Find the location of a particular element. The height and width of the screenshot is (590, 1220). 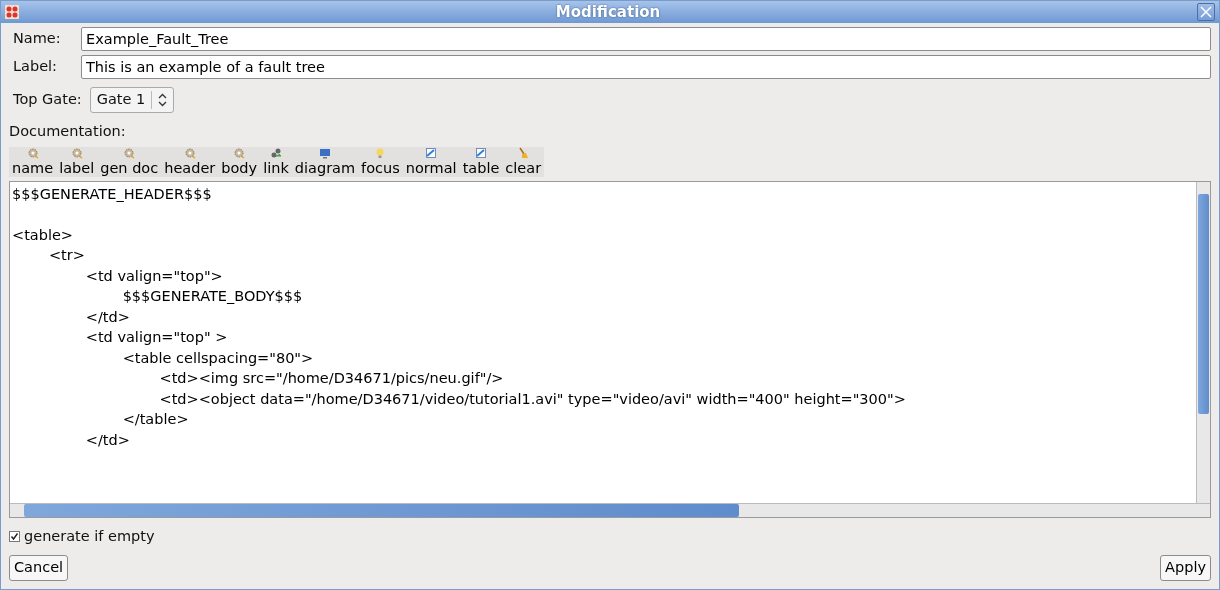

top-gate-spinner: Gate 1 is located at coordinates (132, 100).